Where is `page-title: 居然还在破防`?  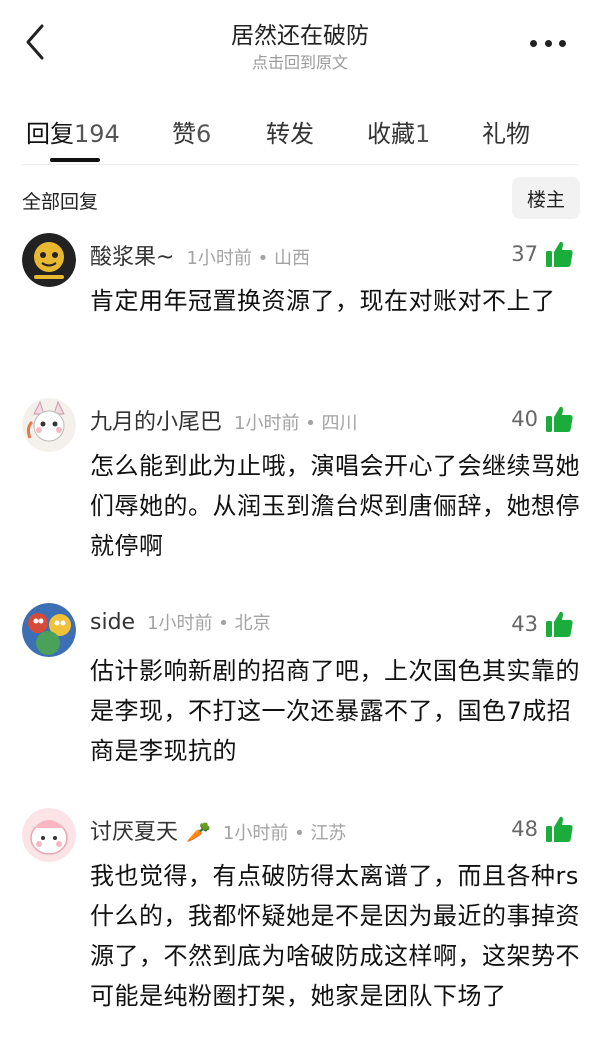
page-title: 居然还在破防 is located at coordinates (300, 36).